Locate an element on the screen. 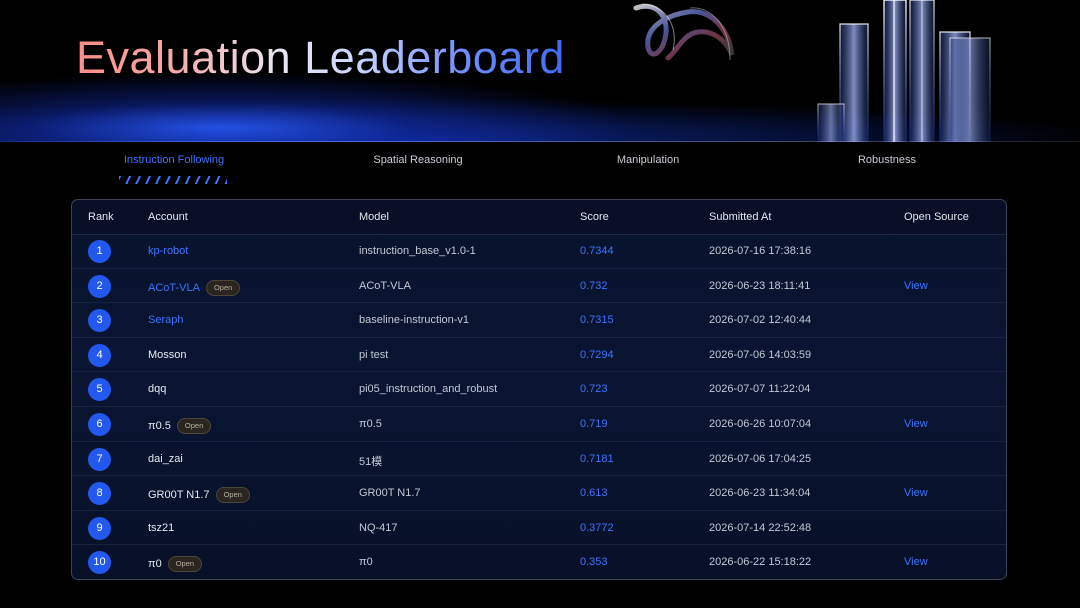 Image resolution: width=1080 pixels, height=608 pixels. column-header-account: Account is located at coordinates (168, 217).